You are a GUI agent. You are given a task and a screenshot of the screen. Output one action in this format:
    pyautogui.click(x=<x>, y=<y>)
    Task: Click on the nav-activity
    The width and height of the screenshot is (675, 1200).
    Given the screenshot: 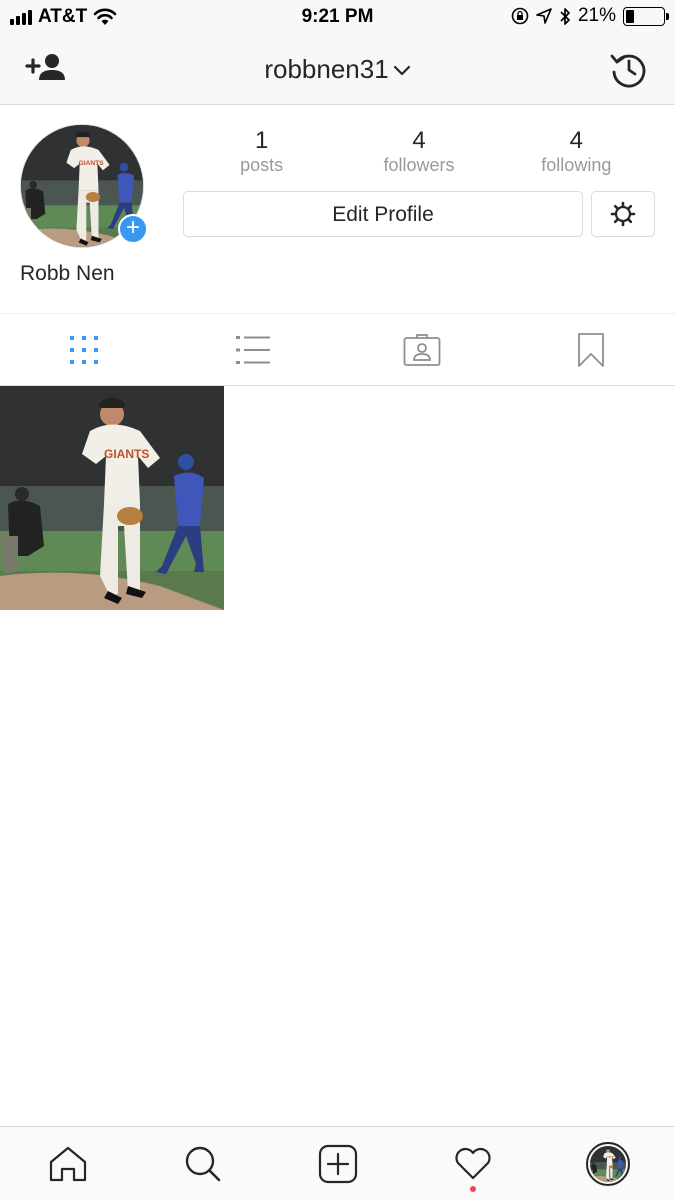 What is the action you would take?
    pyautogui.click(x=472, y=1163)
    